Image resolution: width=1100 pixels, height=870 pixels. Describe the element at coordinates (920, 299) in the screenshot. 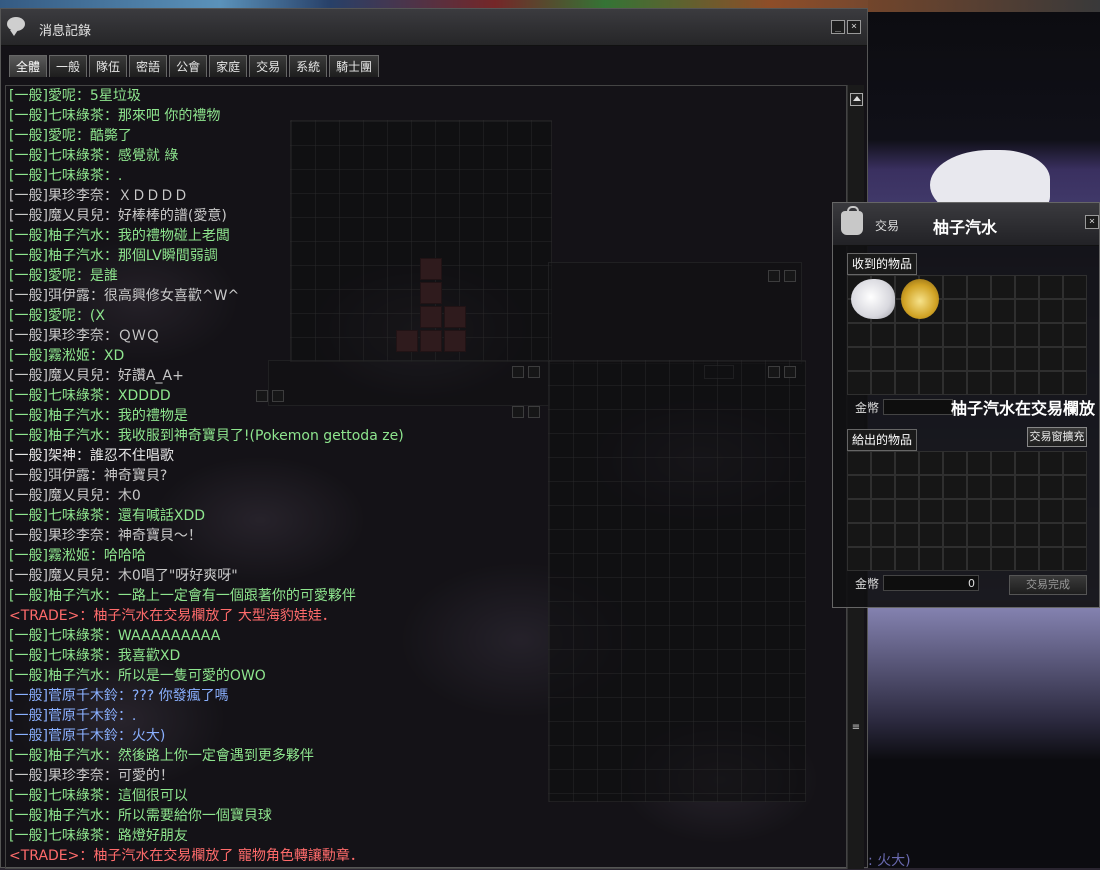

I see `pet-transfer-medal-icon` at that location.